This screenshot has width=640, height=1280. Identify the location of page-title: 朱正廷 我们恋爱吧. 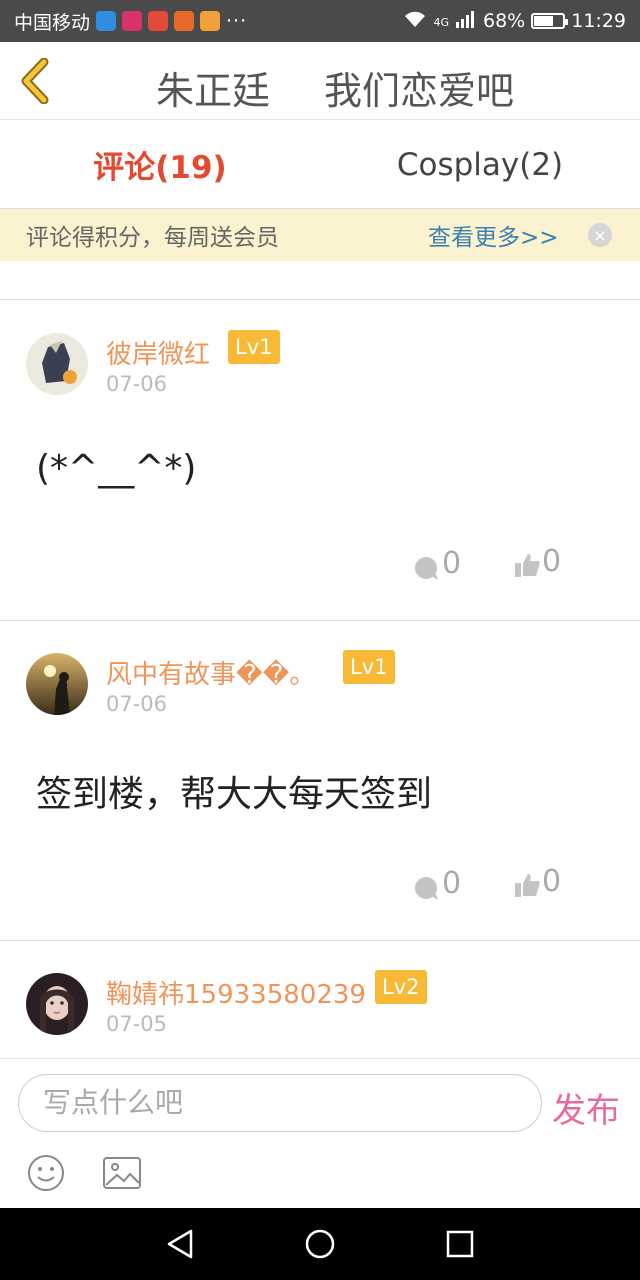
(335, 87).